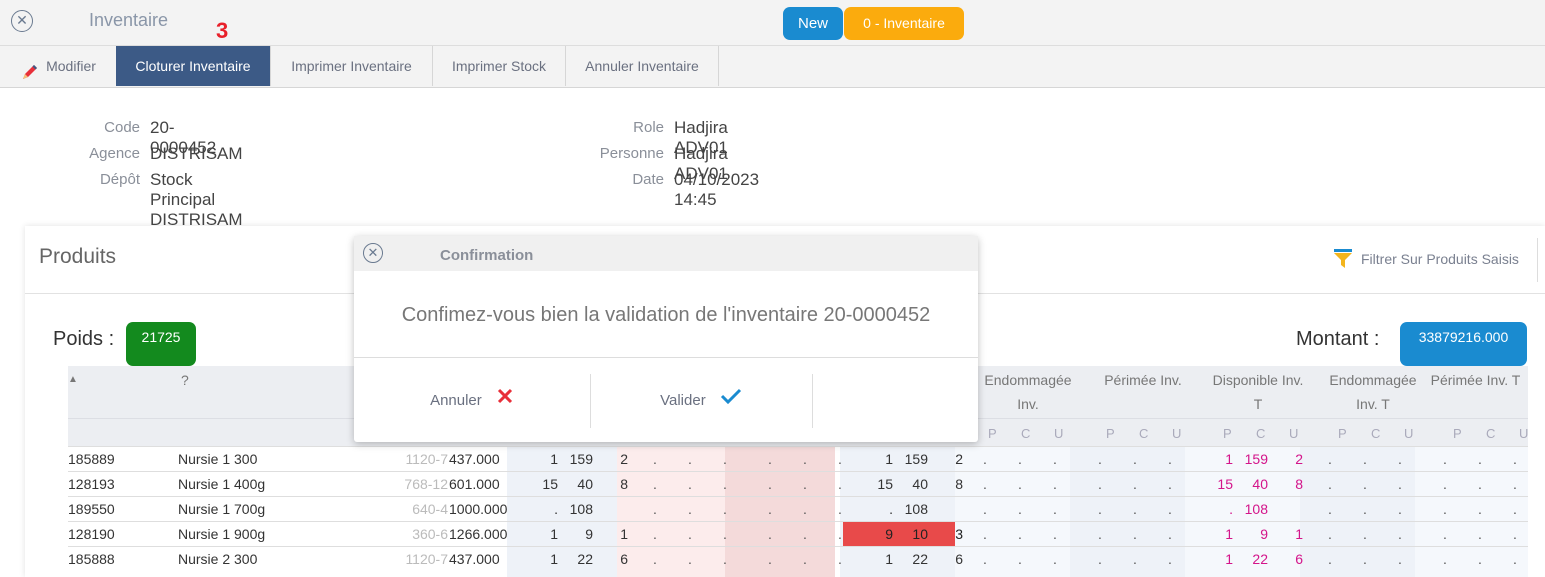 The height and width of the screenshot is (577, 1545). What do you see at coordinates (222, 534) in the screenshot?
I see `row-name: Nursie 1 900g` at bounding box center [222, 534].